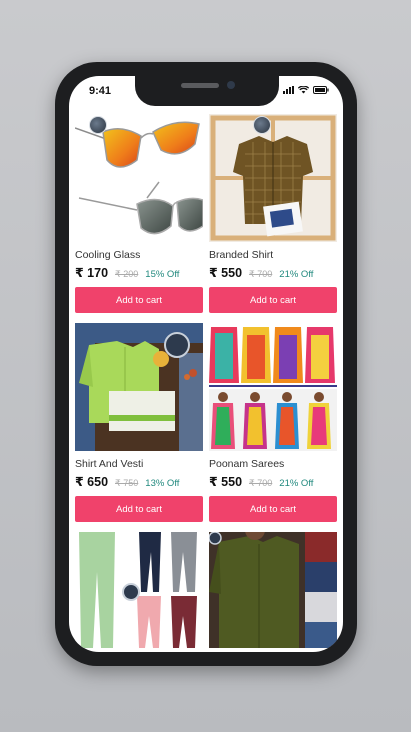 This screenshot has width=411, height=732. Describe the element at coordinates (321, 90) in the screenshot. I see `battery-icon` at that location.